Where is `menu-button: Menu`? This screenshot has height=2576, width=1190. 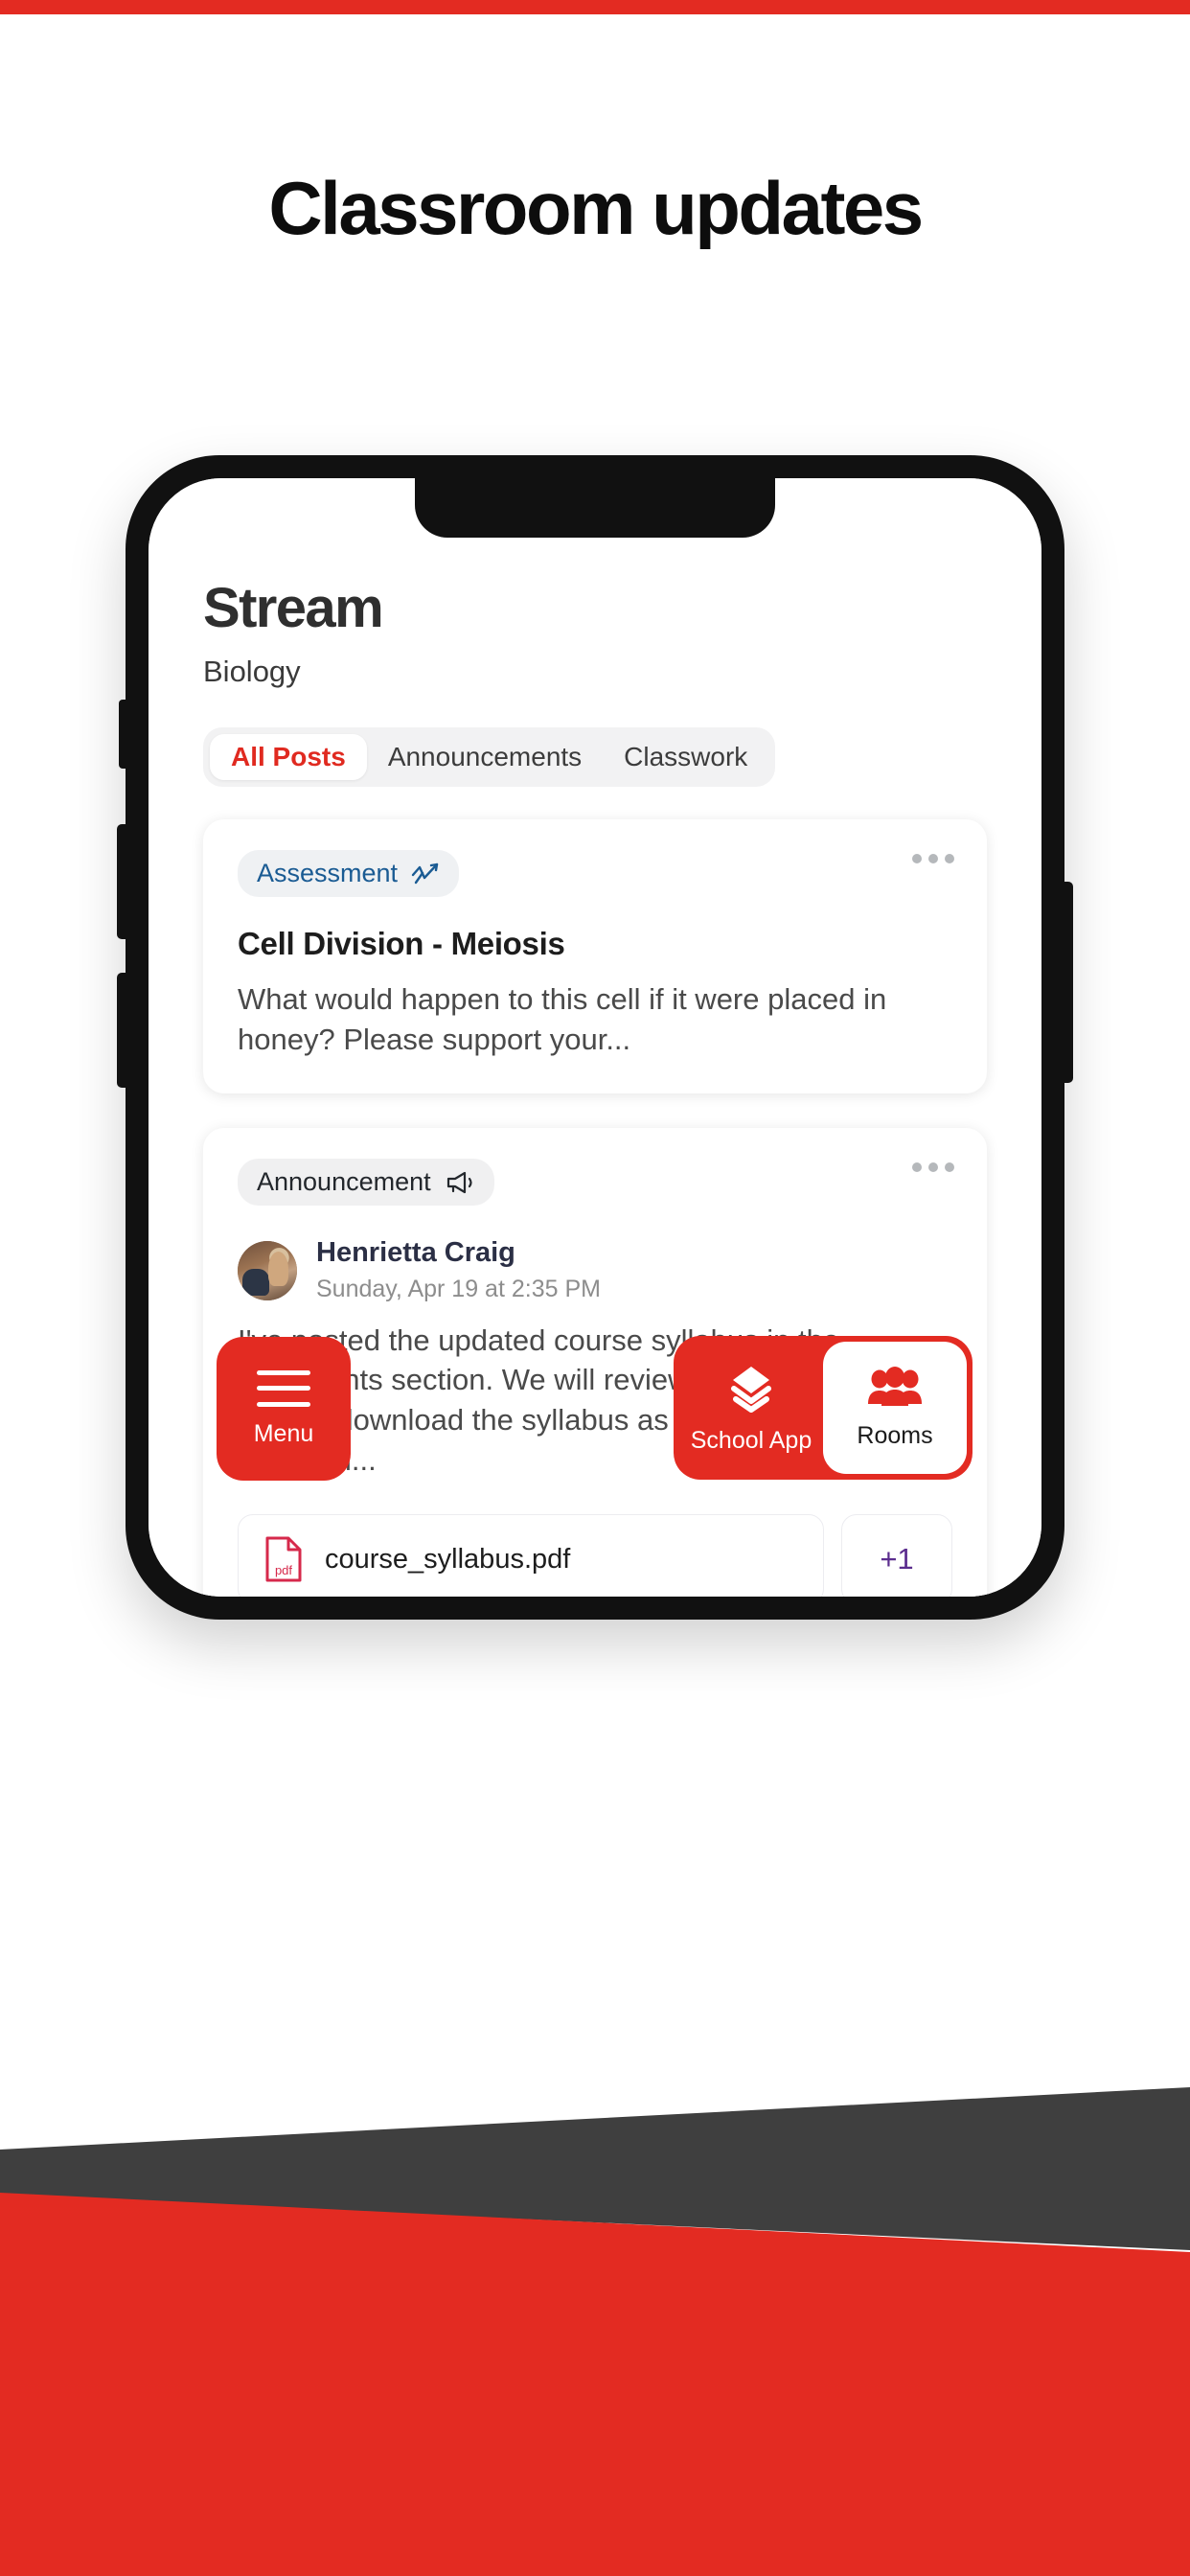
menu-button: Menu is located at coordinates (284, 1409).